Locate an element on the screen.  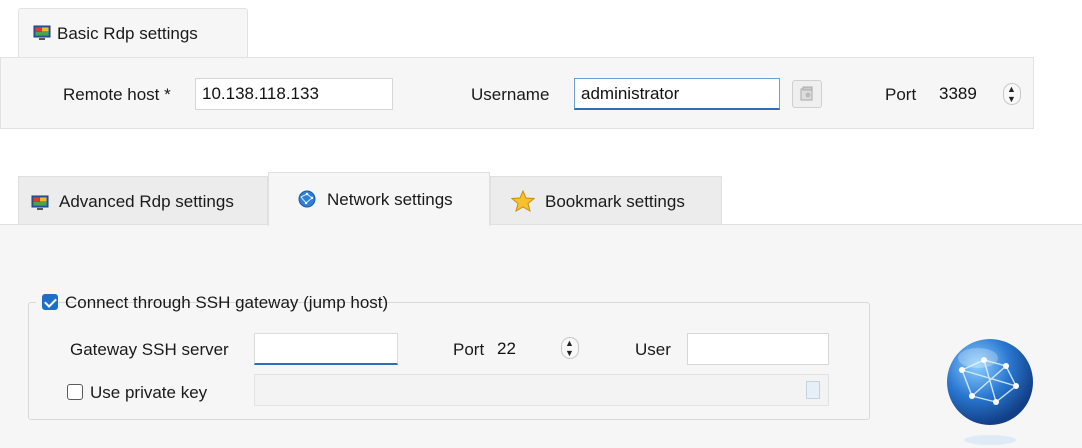
star-icon is located at coordinates (523, 201).